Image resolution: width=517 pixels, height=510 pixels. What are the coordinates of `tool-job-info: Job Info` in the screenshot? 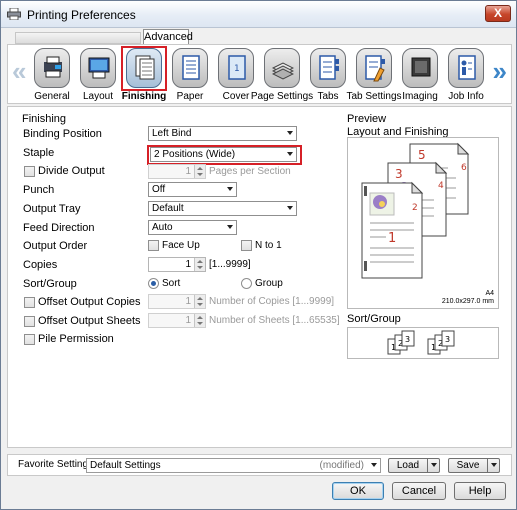 It's located at (466, 76).